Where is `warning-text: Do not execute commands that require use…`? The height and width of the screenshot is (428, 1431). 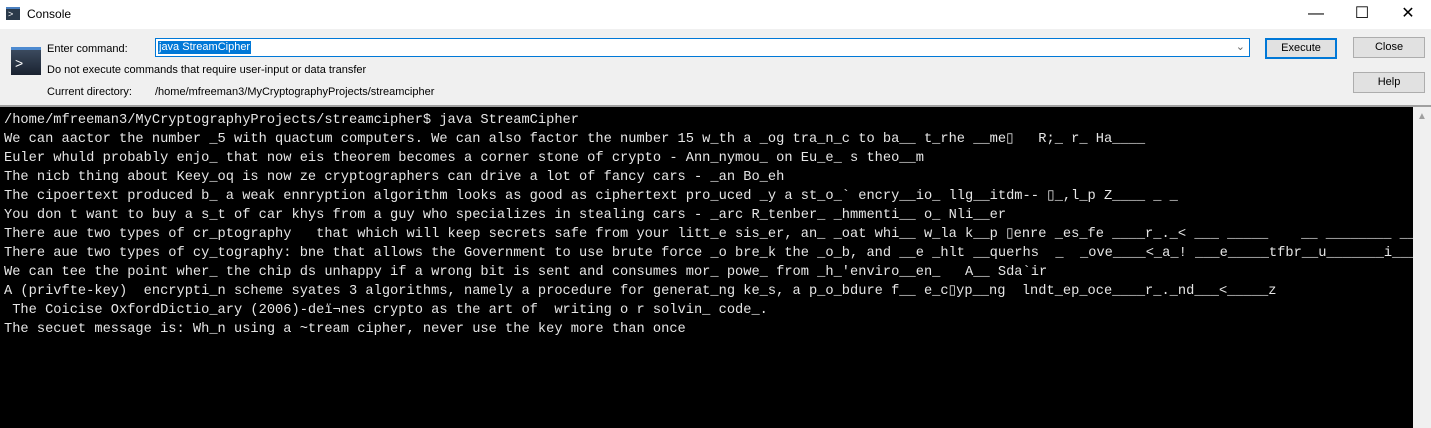 warning-text: Do not execute commands that require use… is located at coordinates (207, 70).